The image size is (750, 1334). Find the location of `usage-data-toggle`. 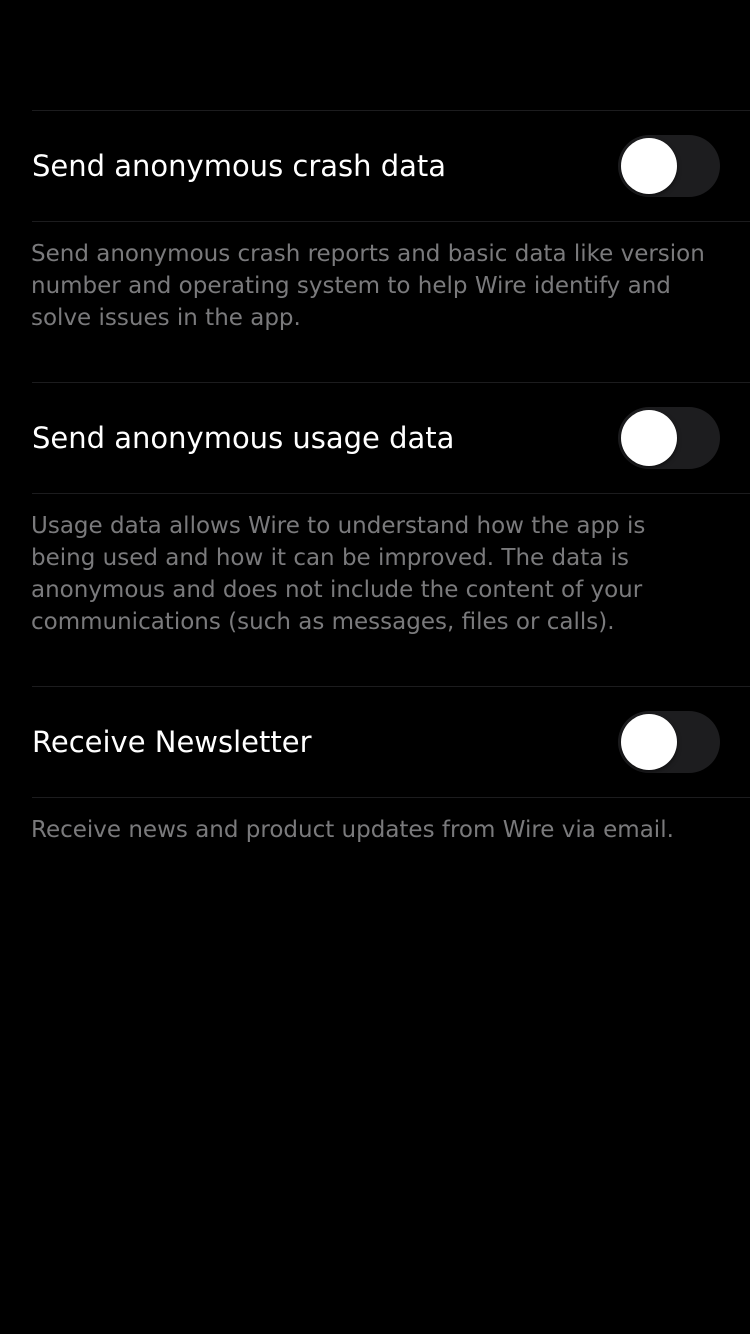

usage-data-toggle is located at coordinates (669, 438).